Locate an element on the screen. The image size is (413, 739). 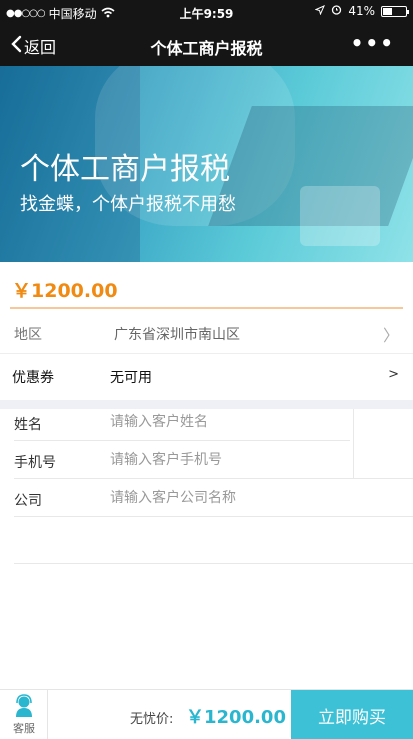
price-section: ￥1200.00 is located at coordinates (206, 286).